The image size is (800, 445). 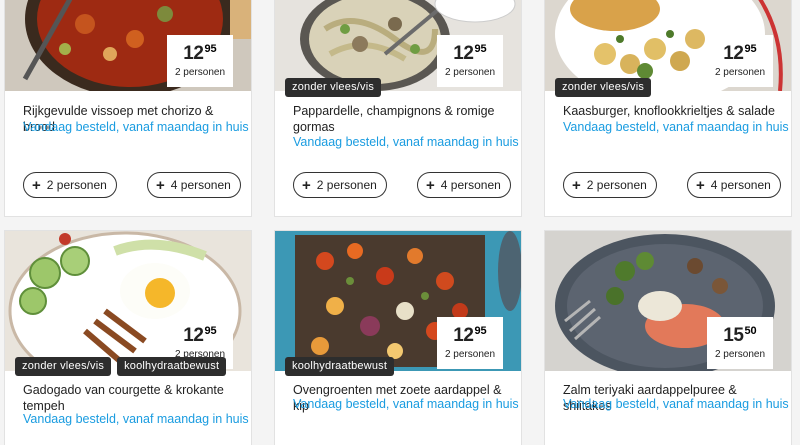 What do you see at coordinates (733, 335) in the screenshot?
I see `price-main: 15` at bounding box center [733, 335].